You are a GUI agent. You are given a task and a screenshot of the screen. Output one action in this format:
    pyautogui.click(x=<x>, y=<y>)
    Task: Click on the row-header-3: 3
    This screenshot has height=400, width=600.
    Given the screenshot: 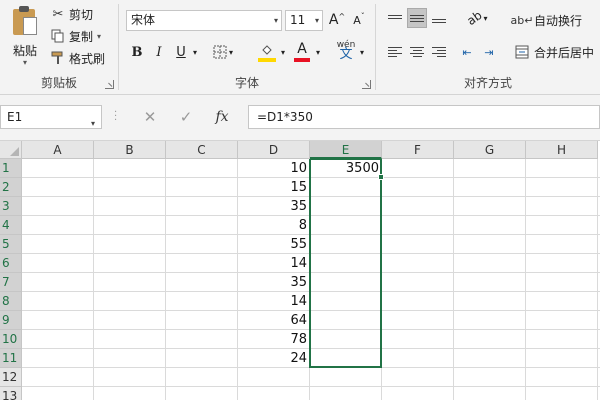 What is the action you would take?
    pyautogui.click(x=11, y=206)
    